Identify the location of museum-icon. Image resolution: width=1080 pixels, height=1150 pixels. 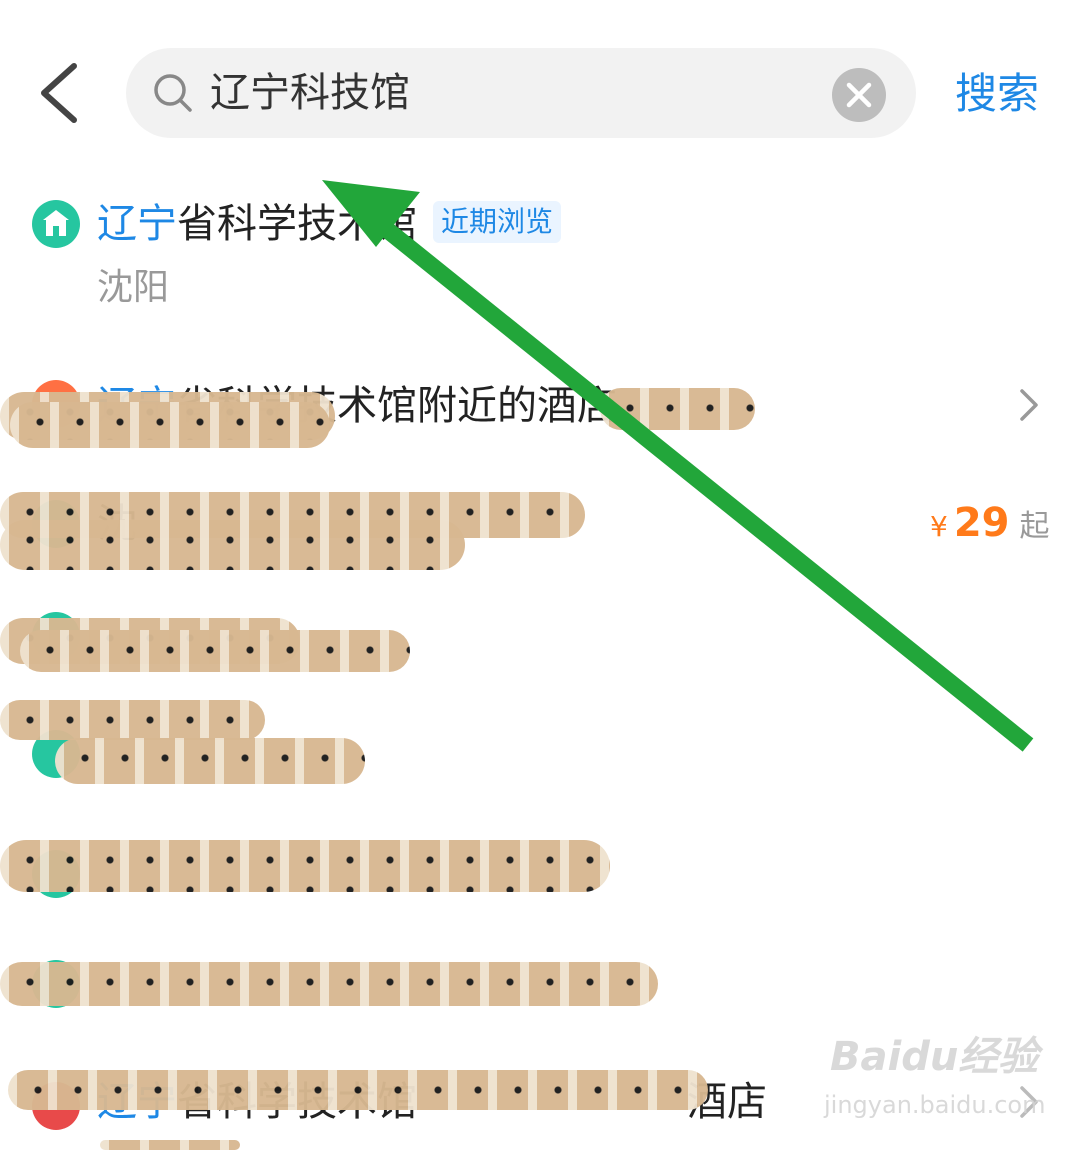
(56, 224).